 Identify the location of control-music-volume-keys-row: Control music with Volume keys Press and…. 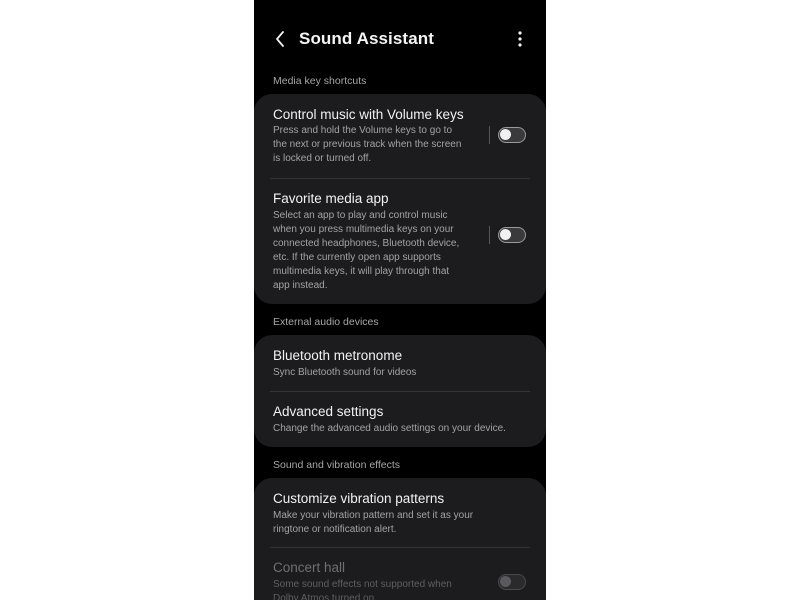
(400, 136).